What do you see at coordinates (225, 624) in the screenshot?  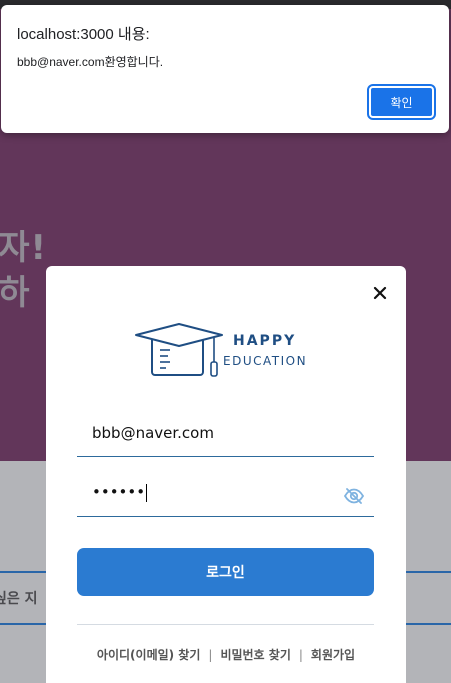 I see `divider` at bounding box center [225, 624].